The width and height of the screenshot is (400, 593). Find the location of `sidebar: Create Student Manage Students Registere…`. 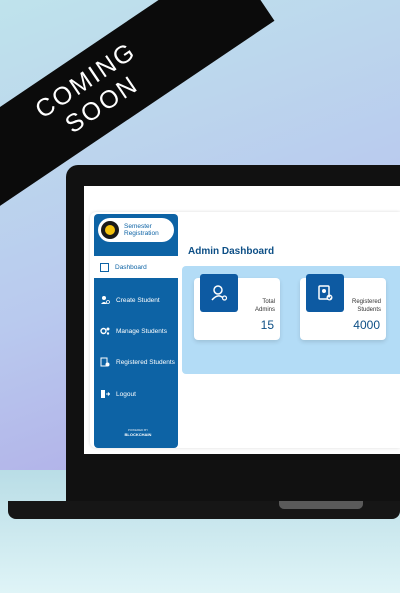

sidebar: Create Student Manage Students Registere… is located at coordinates (136, 363).